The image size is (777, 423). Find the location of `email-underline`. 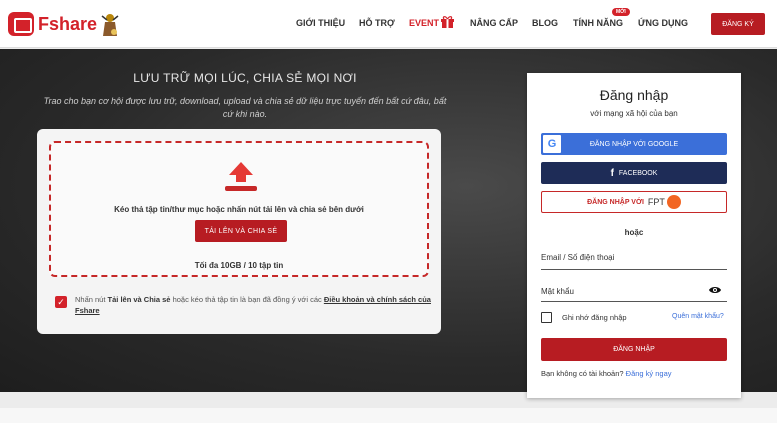

email-underline is located at coordinates (634, 269).